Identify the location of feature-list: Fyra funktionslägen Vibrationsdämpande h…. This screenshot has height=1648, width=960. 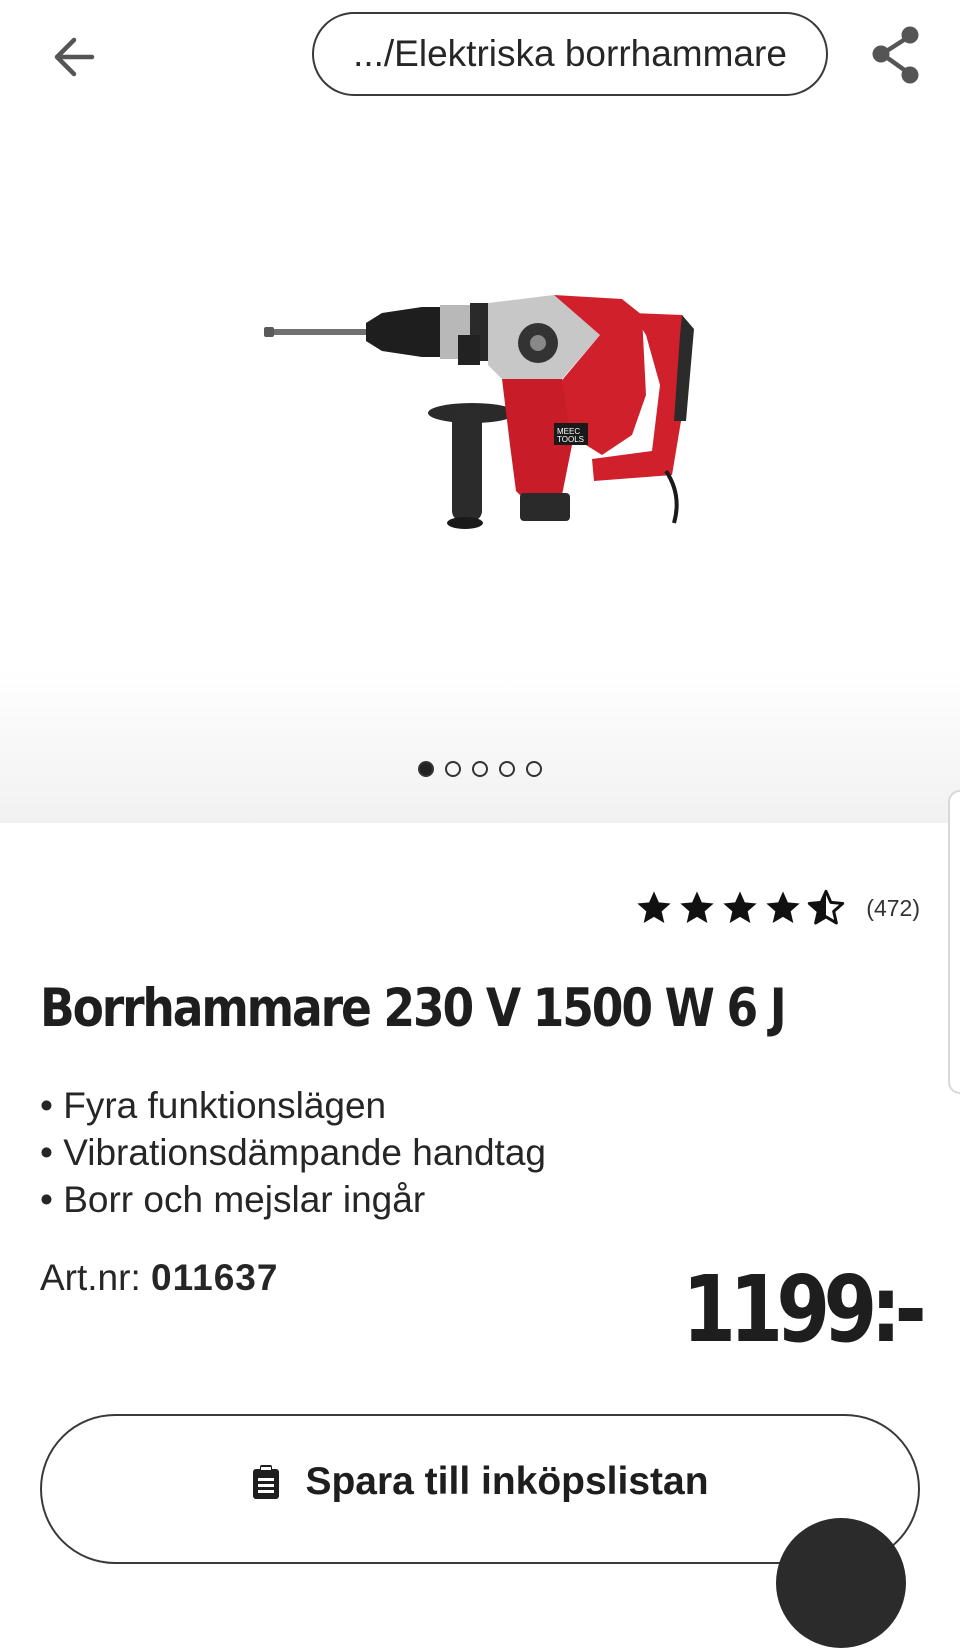
(293, 1152).